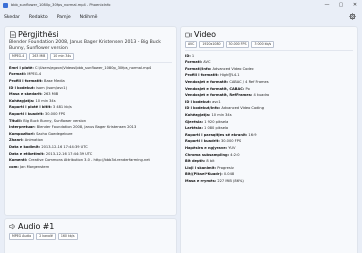 The width and height of the screenshot is (362, 253). What do you see at coordinates (229, 174) in the screenshot?
I see `info-value: 0.048` at bounding box center [229, 174].